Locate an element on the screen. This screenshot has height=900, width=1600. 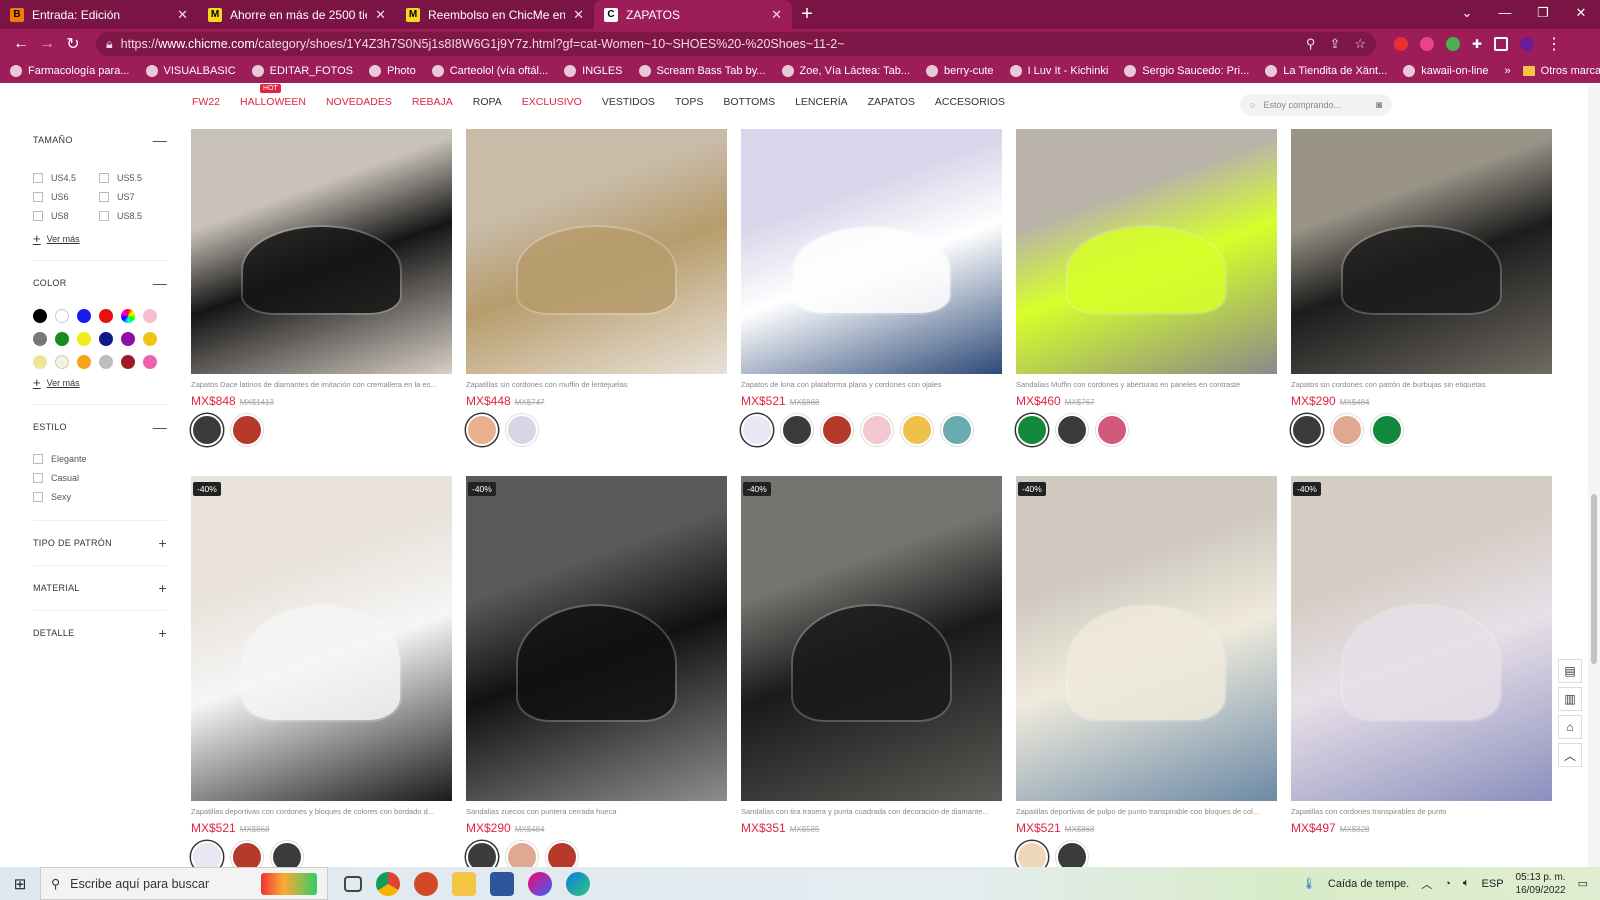
bookmark-item: kawaii-on-line is located at coordinates (1446, 71).